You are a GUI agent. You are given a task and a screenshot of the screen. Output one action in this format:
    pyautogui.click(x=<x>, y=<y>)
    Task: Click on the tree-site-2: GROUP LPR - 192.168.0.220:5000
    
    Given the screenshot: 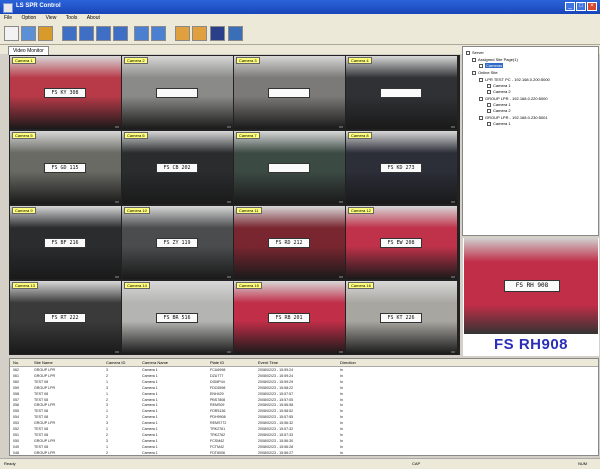 What is the action you would take?
    pyautogui.click(x=513, y=98)
    